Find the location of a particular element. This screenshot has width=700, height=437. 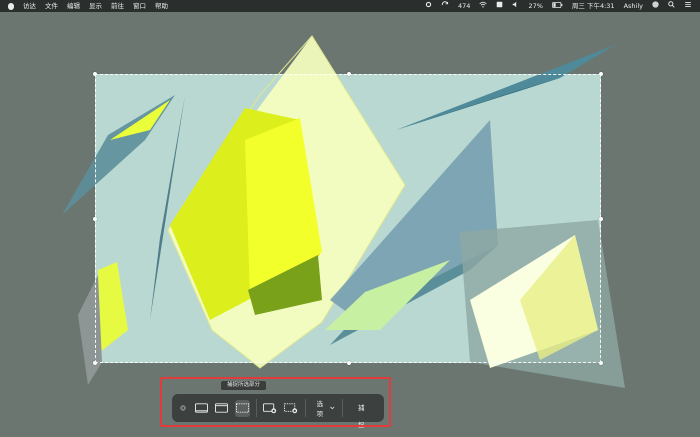

gear-status-icon is located at coordinates (428, 6).